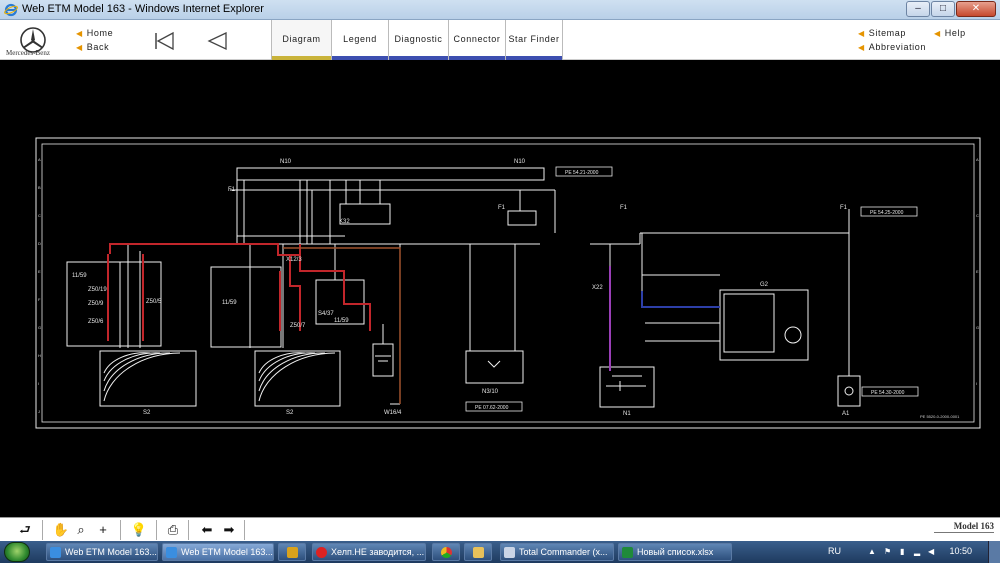  I want to click on home-link: ◀ Home, so click(94, 33).